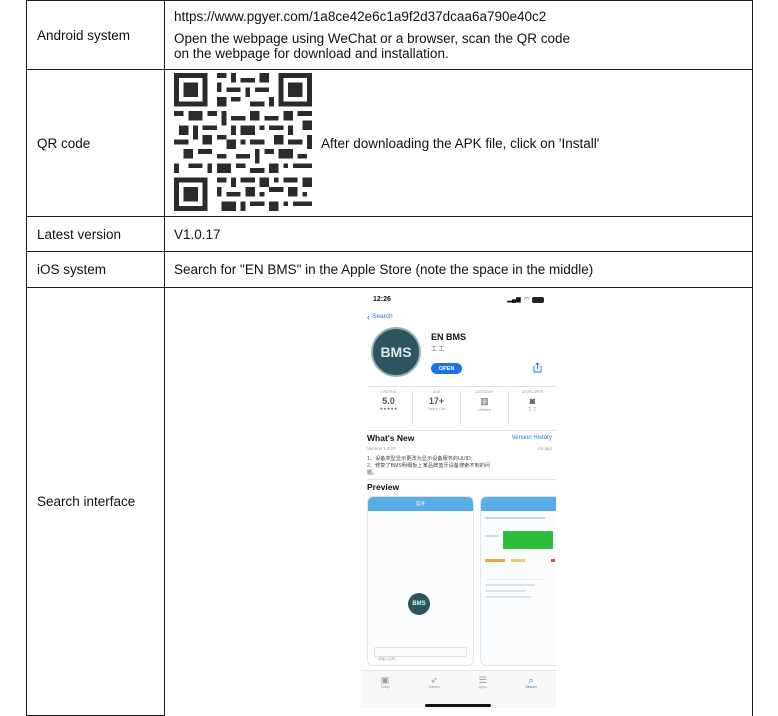 The height and width of the screenshot is (716, 778). Describe the element at coordinates (372, 473) in the screenshot. I see `release-note-3: 题。` at that location.